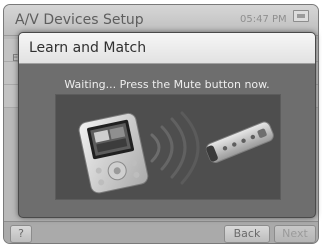  I want to click on dialog-title: Learn and Match, so click(88, 48).